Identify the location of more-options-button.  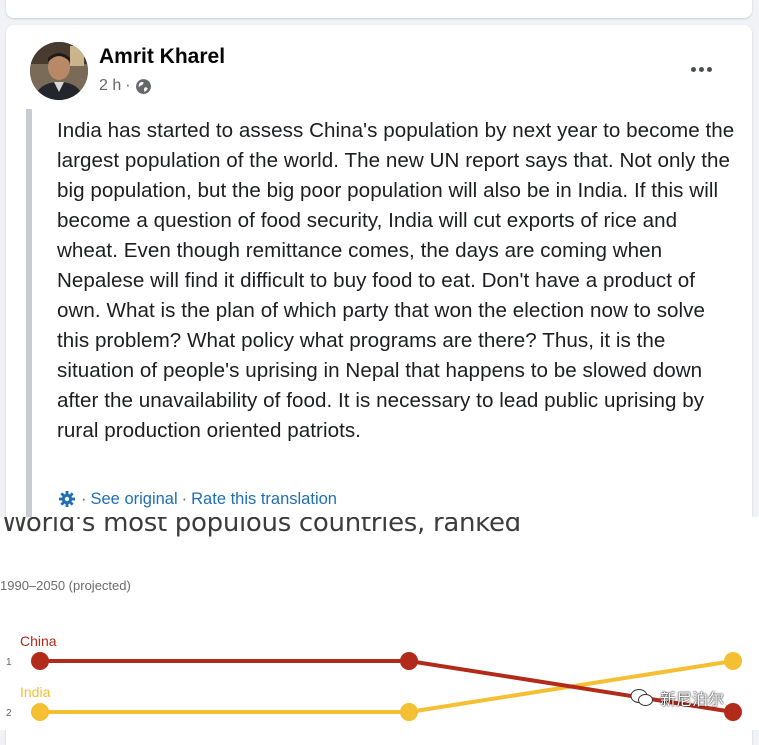
(701, 68).